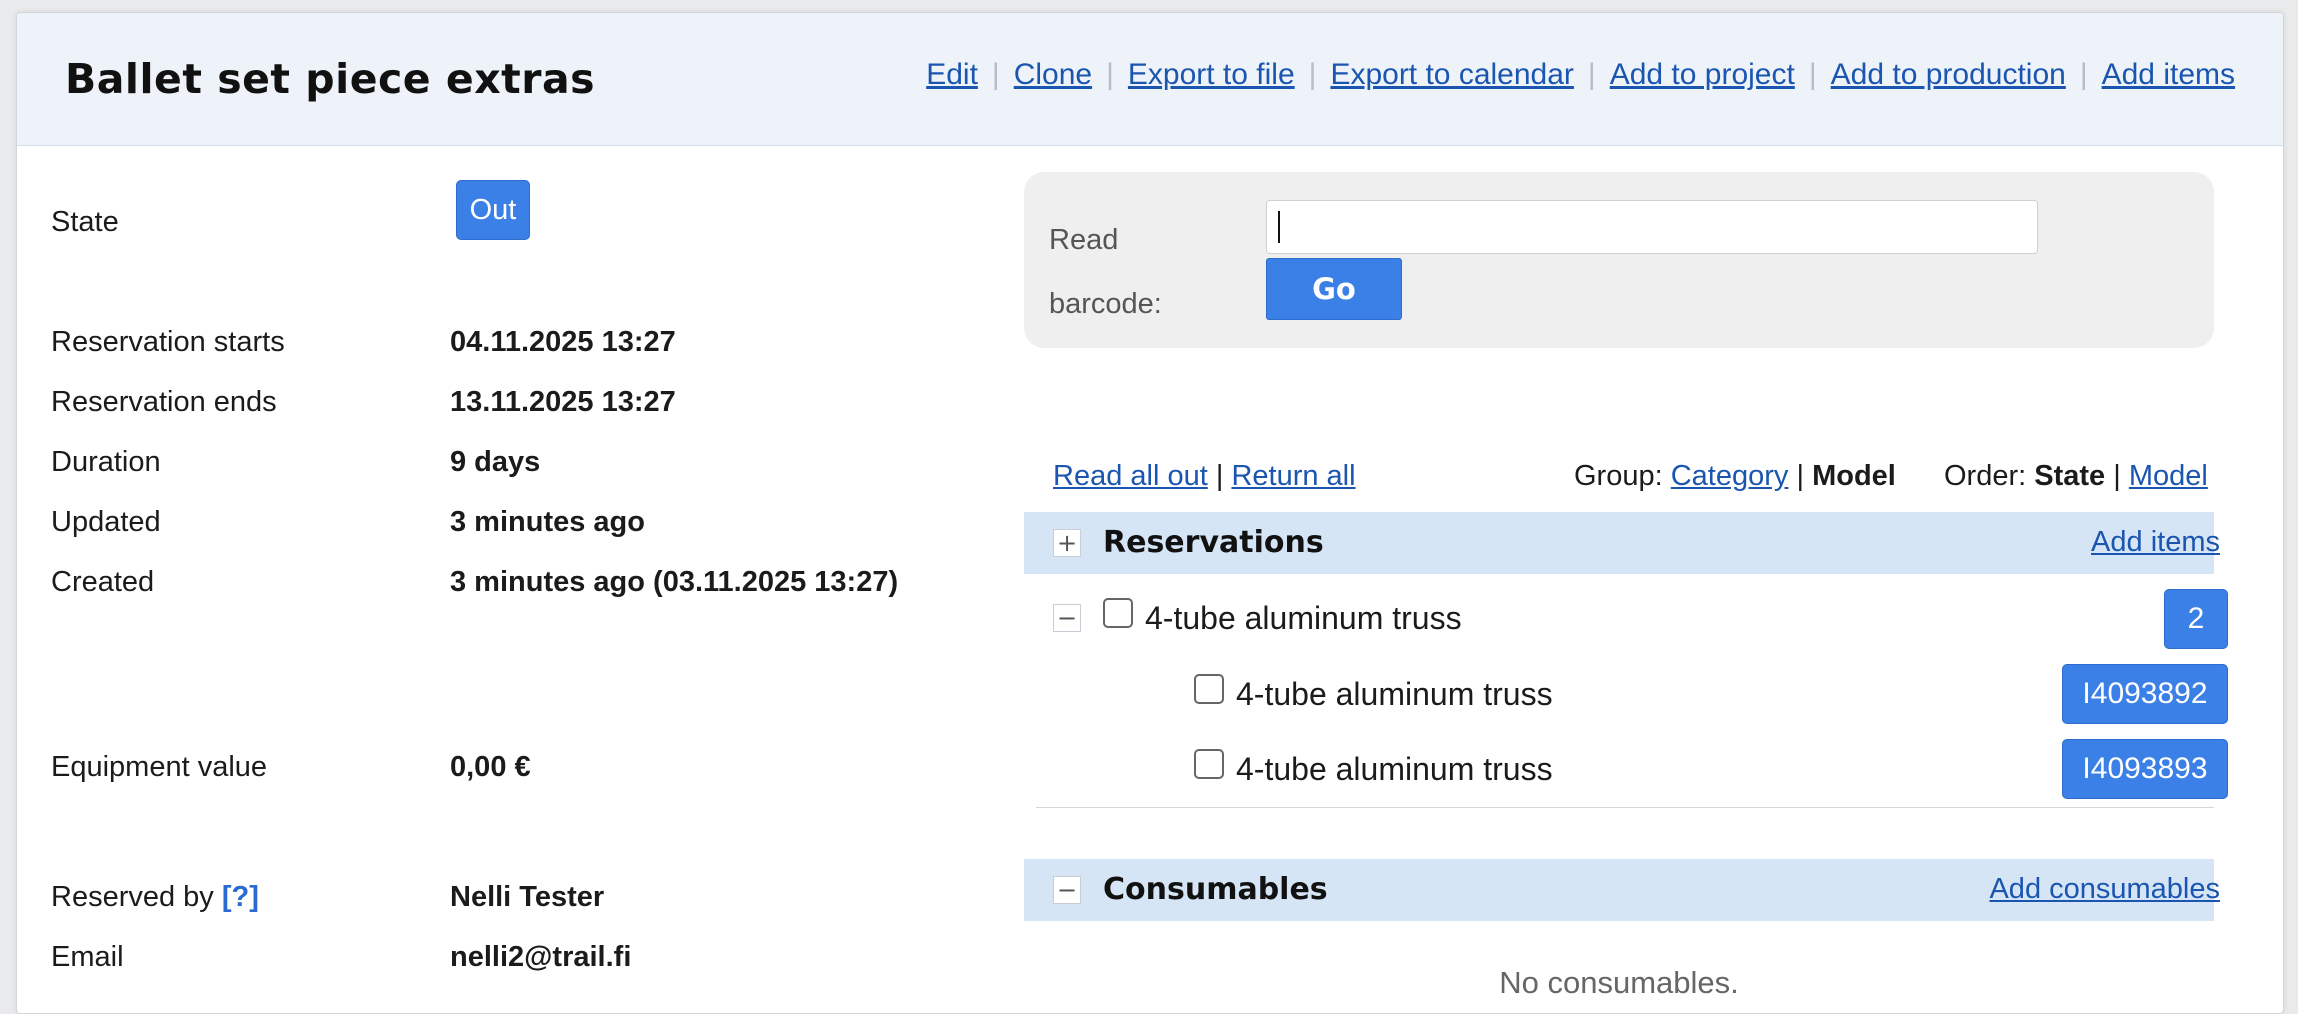 The image size is (2298, 1014). I want to click on reservation-ends-value: 13.11.2025 13:27, so click(563, 402).